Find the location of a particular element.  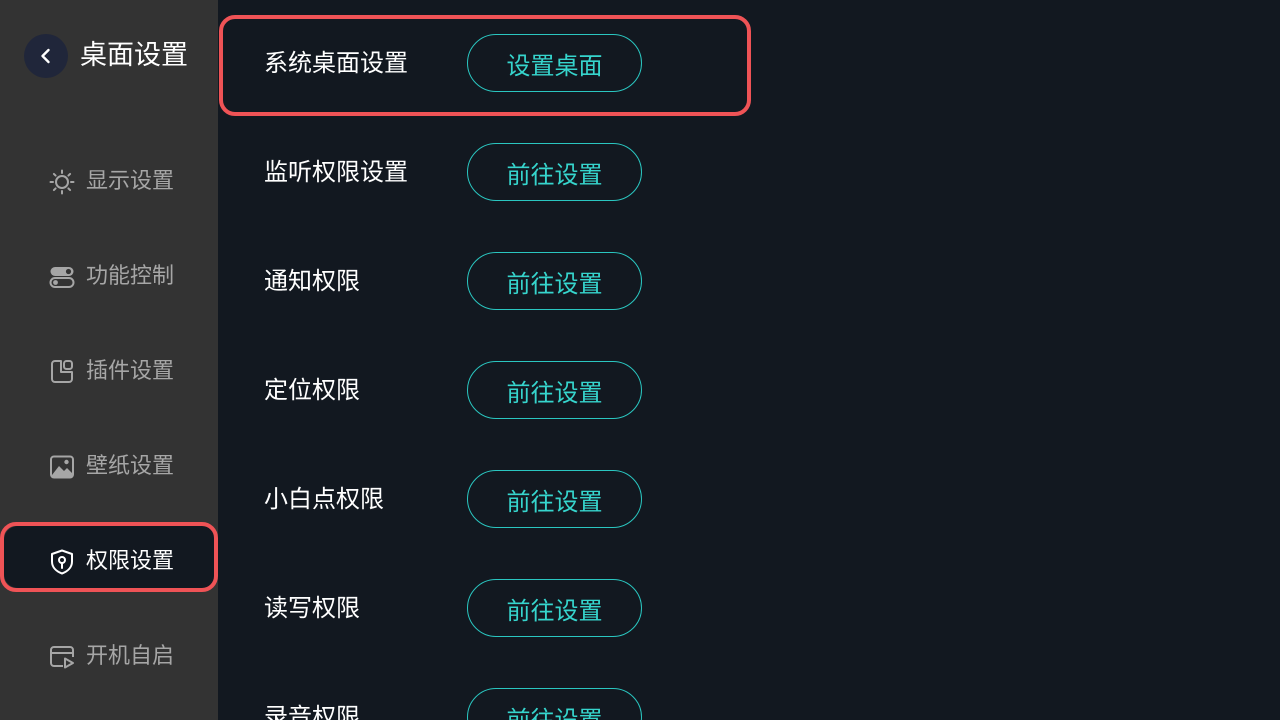

sidebar-item-label: 壁纸设置 is located at coordinates (130, 466).